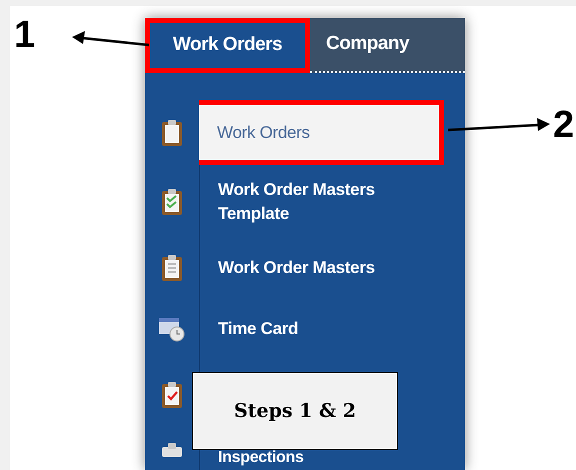 The width and height of the screenshot is (576, 470). I want to click on menu-item: Work Order Masters Template, so click(302, 201).